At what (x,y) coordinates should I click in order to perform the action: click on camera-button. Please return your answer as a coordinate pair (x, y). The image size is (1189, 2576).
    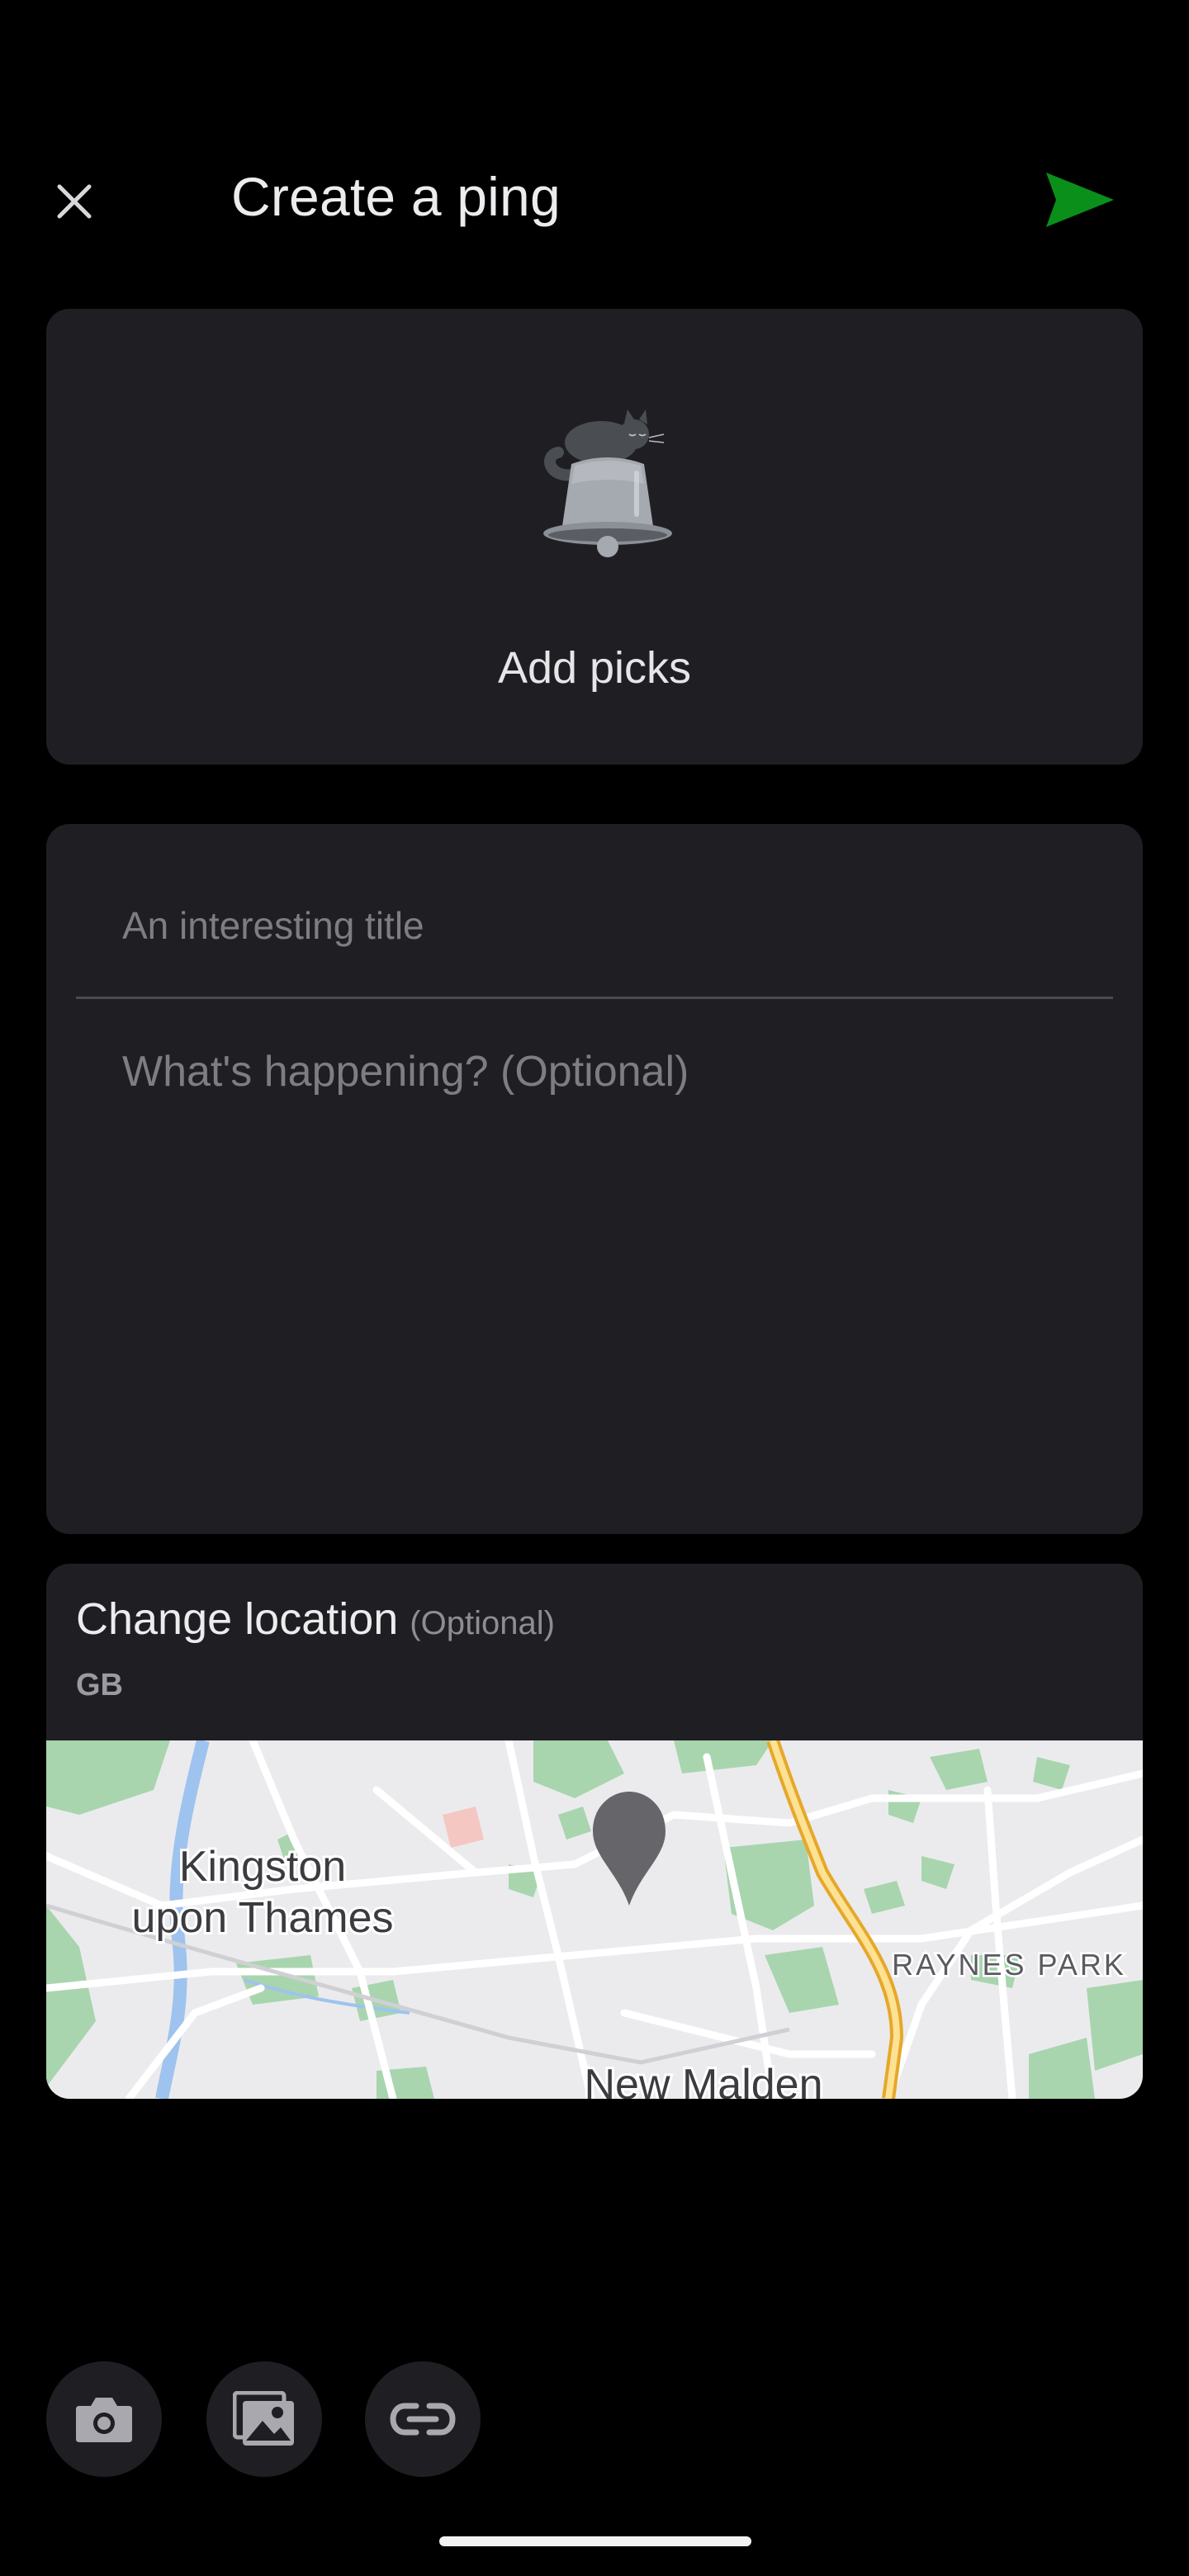
    Looking at the image, I should click on (104, 2419).